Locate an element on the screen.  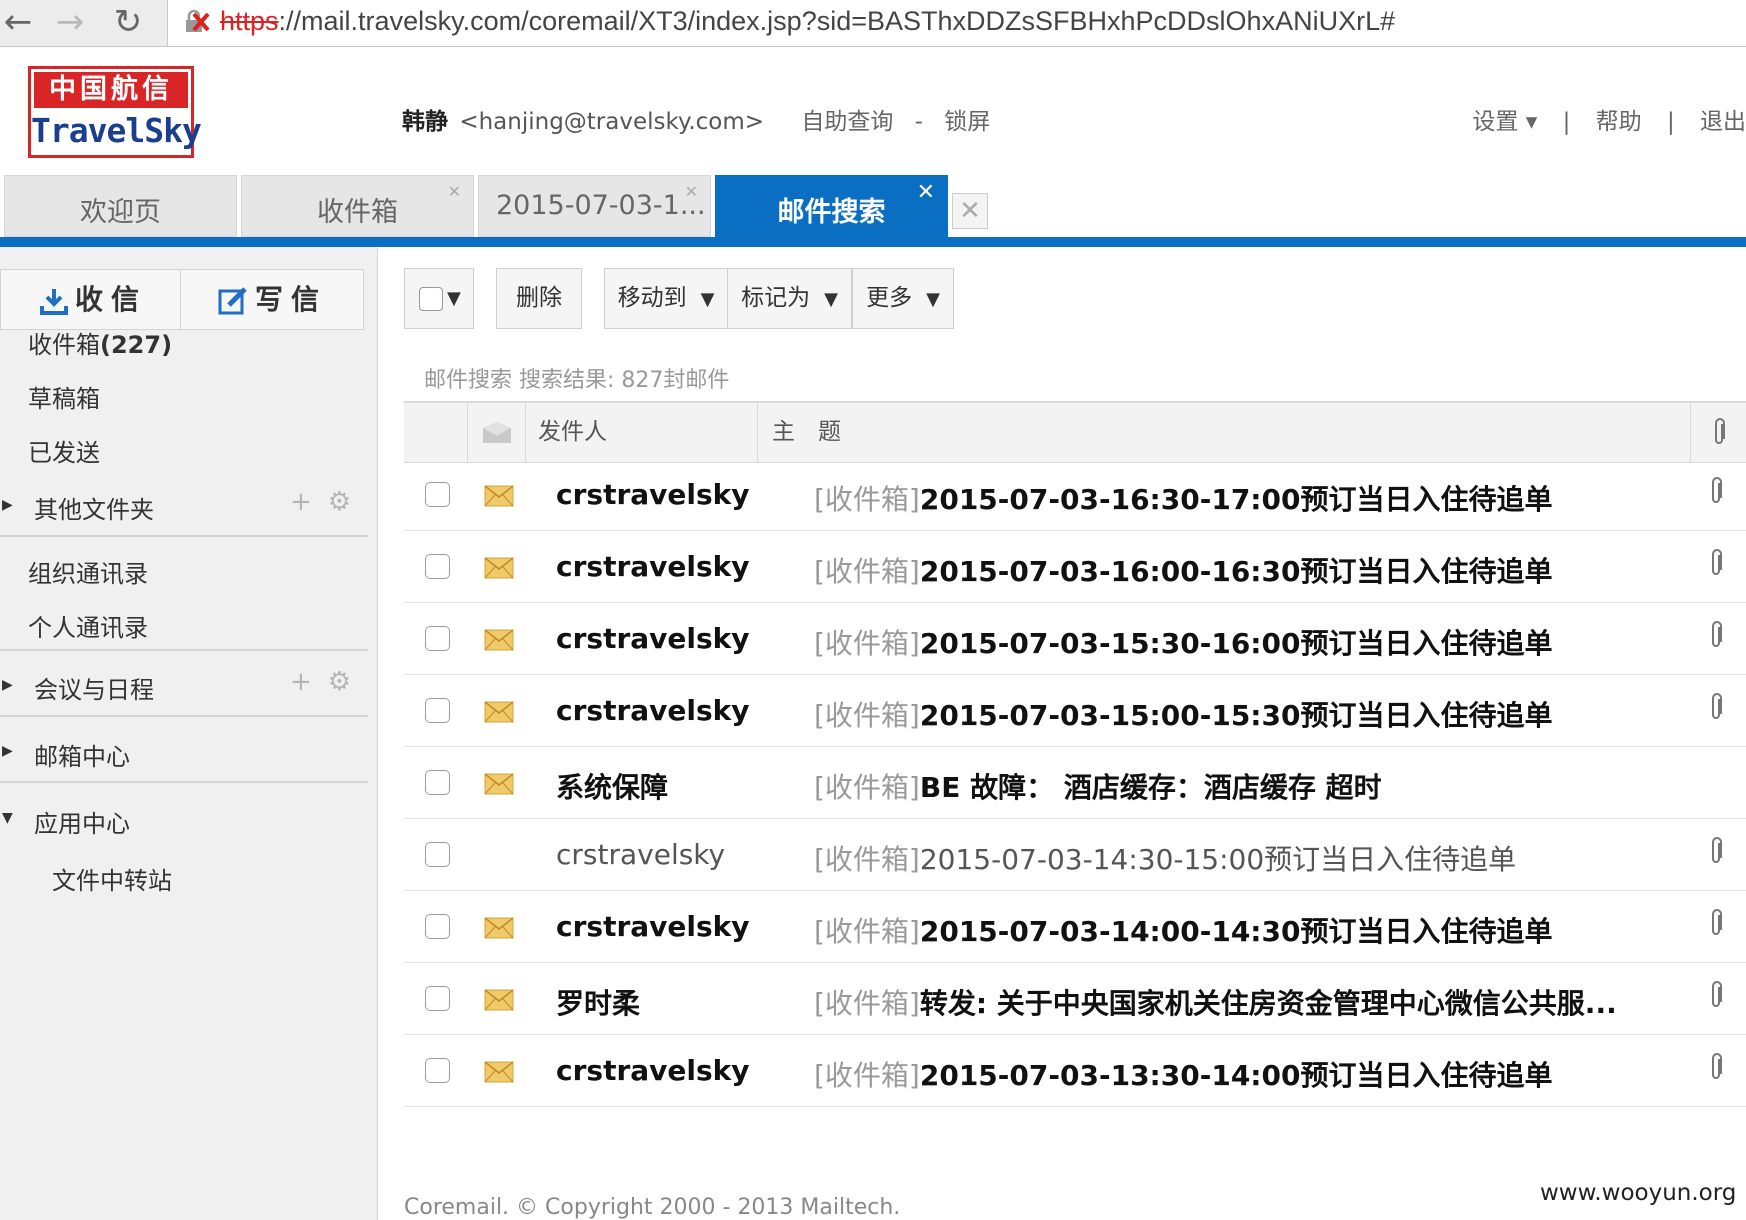
subject-text: 2015-07-03-14:00-14:30预订当日入住待追单 is located at coordinates (1236, 931).